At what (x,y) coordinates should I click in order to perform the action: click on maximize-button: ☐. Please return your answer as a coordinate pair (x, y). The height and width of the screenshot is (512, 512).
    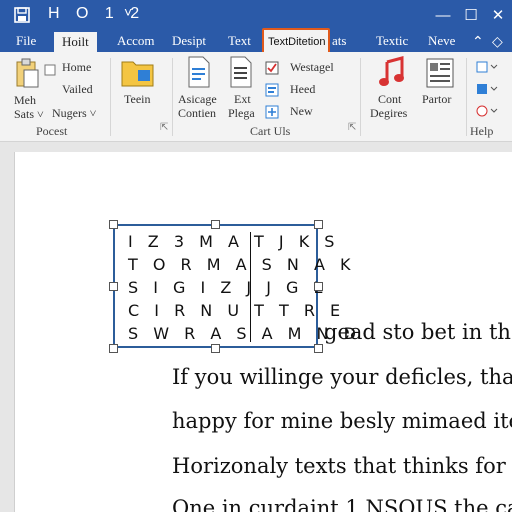
    Looking at the image, I should click on (471, 15).